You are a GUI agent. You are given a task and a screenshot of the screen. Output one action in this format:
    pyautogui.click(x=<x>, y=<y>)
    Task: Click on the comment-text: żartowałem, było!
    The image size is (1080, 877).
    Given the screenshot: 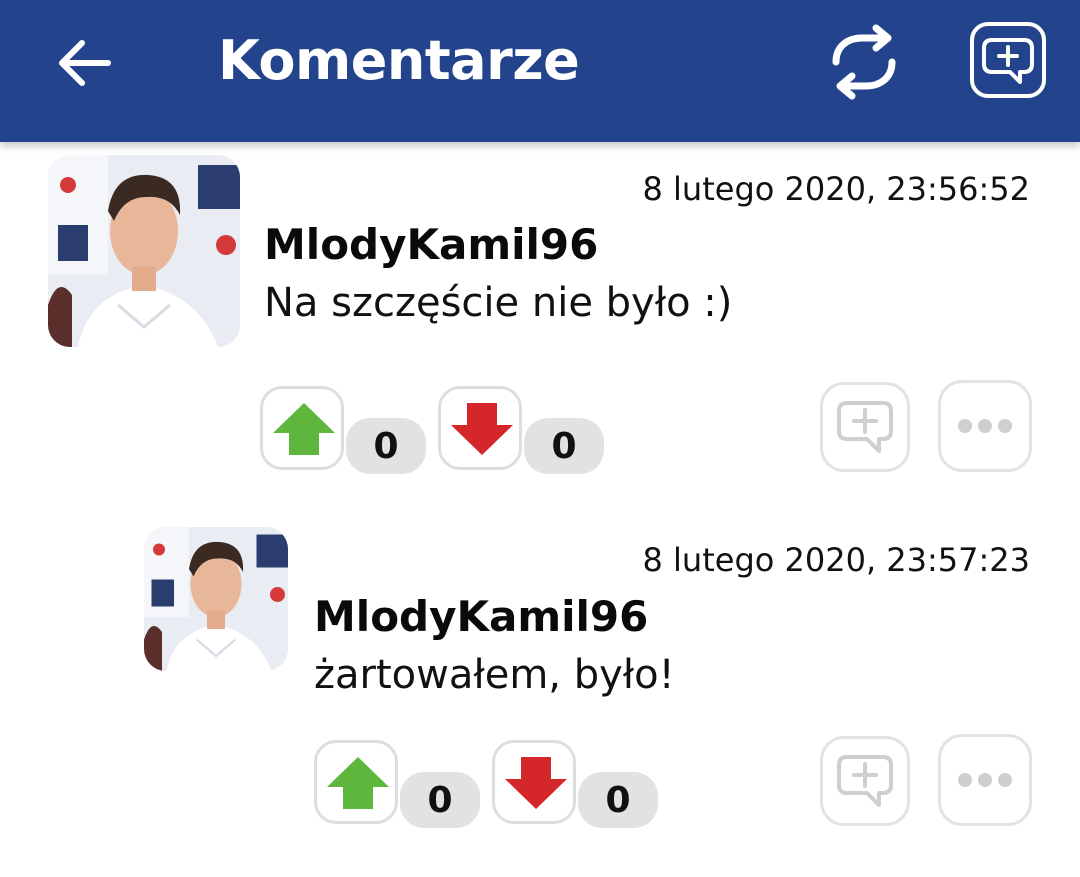 What is the action you would take?
    pyautogui.click(x=494, y=675)
    